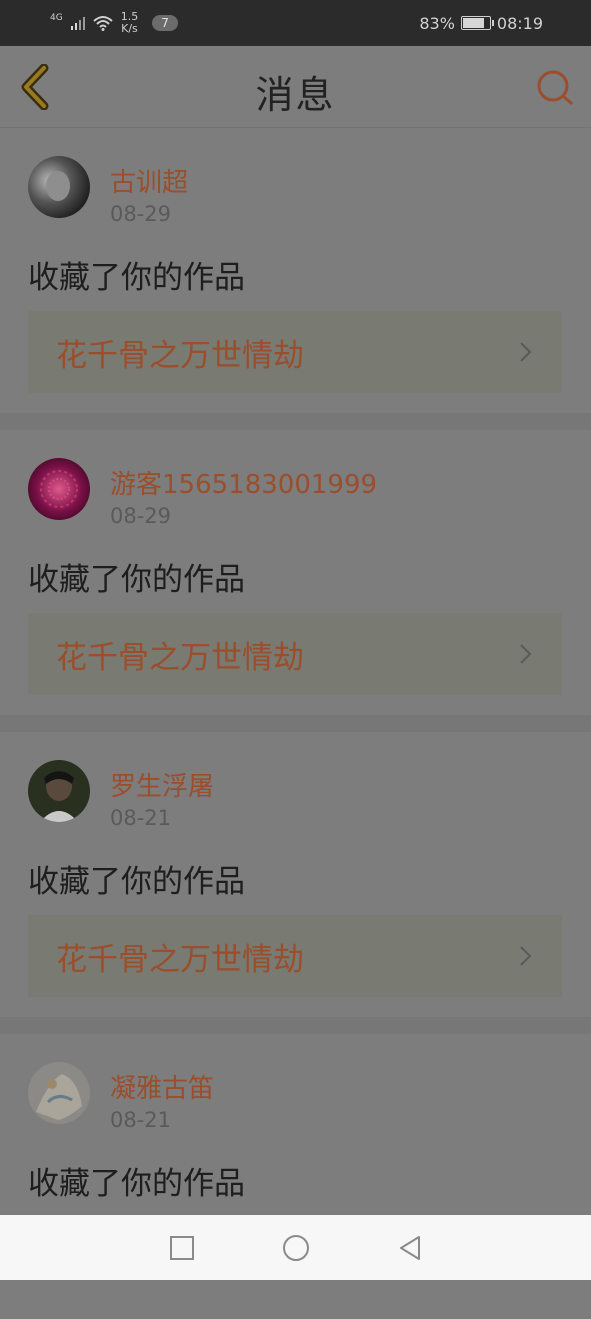  Describe the element at coordinates (56, 17) in the screenshot. I see `network-type: 4G` at that location.